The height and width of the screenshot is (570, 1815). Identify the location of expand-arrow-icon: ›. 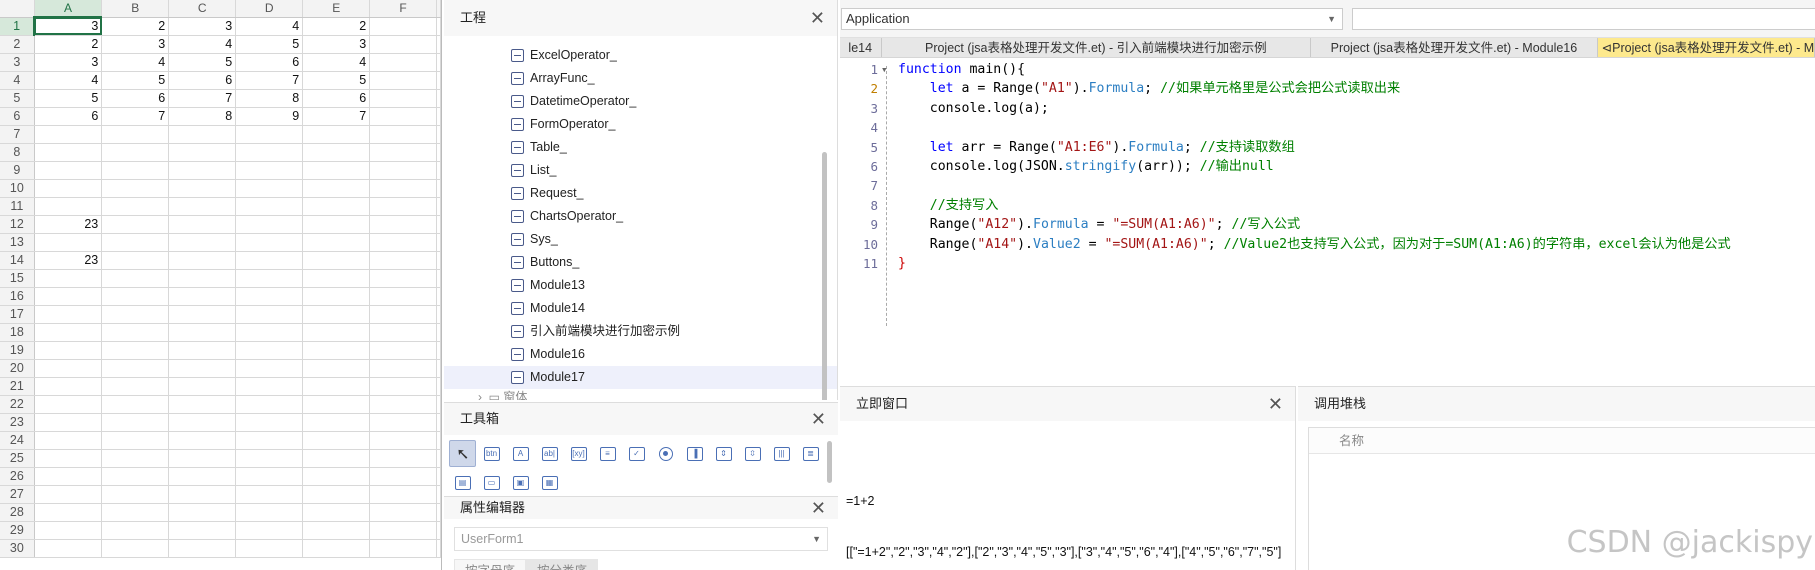
(480, 395).